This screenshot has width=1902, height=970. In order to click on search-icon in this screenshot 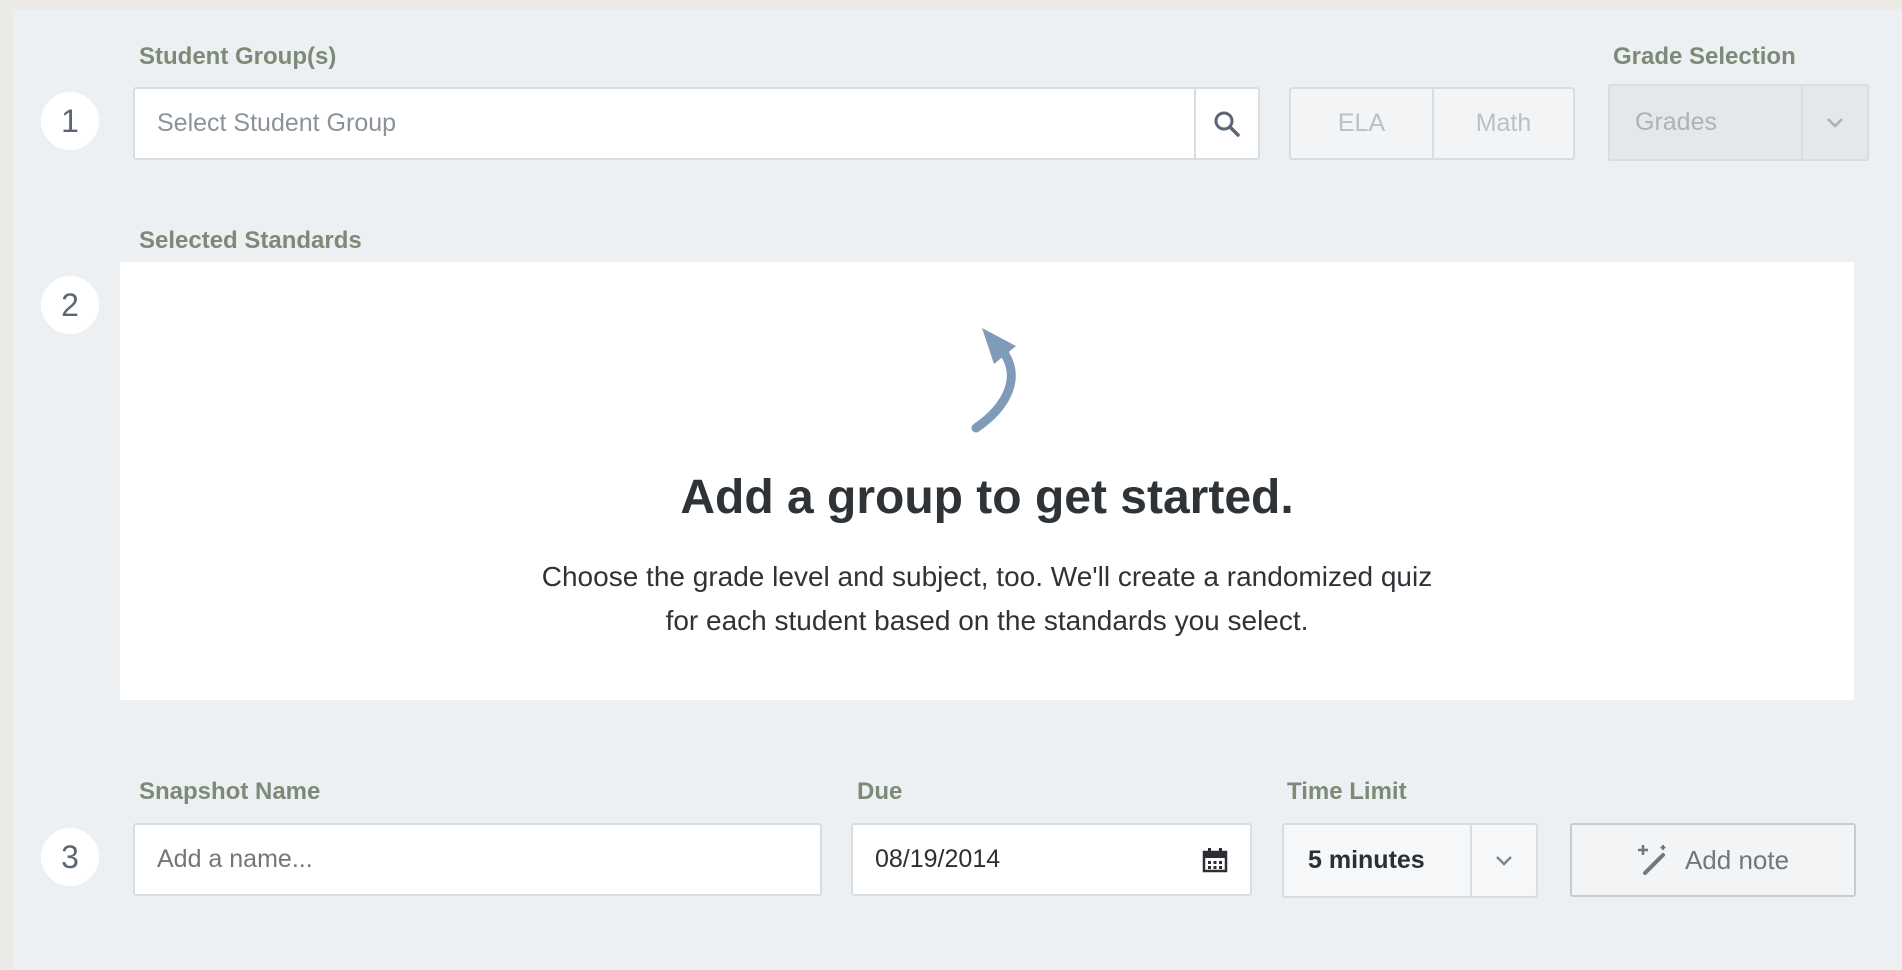, I will do `click(1226, 123)`.